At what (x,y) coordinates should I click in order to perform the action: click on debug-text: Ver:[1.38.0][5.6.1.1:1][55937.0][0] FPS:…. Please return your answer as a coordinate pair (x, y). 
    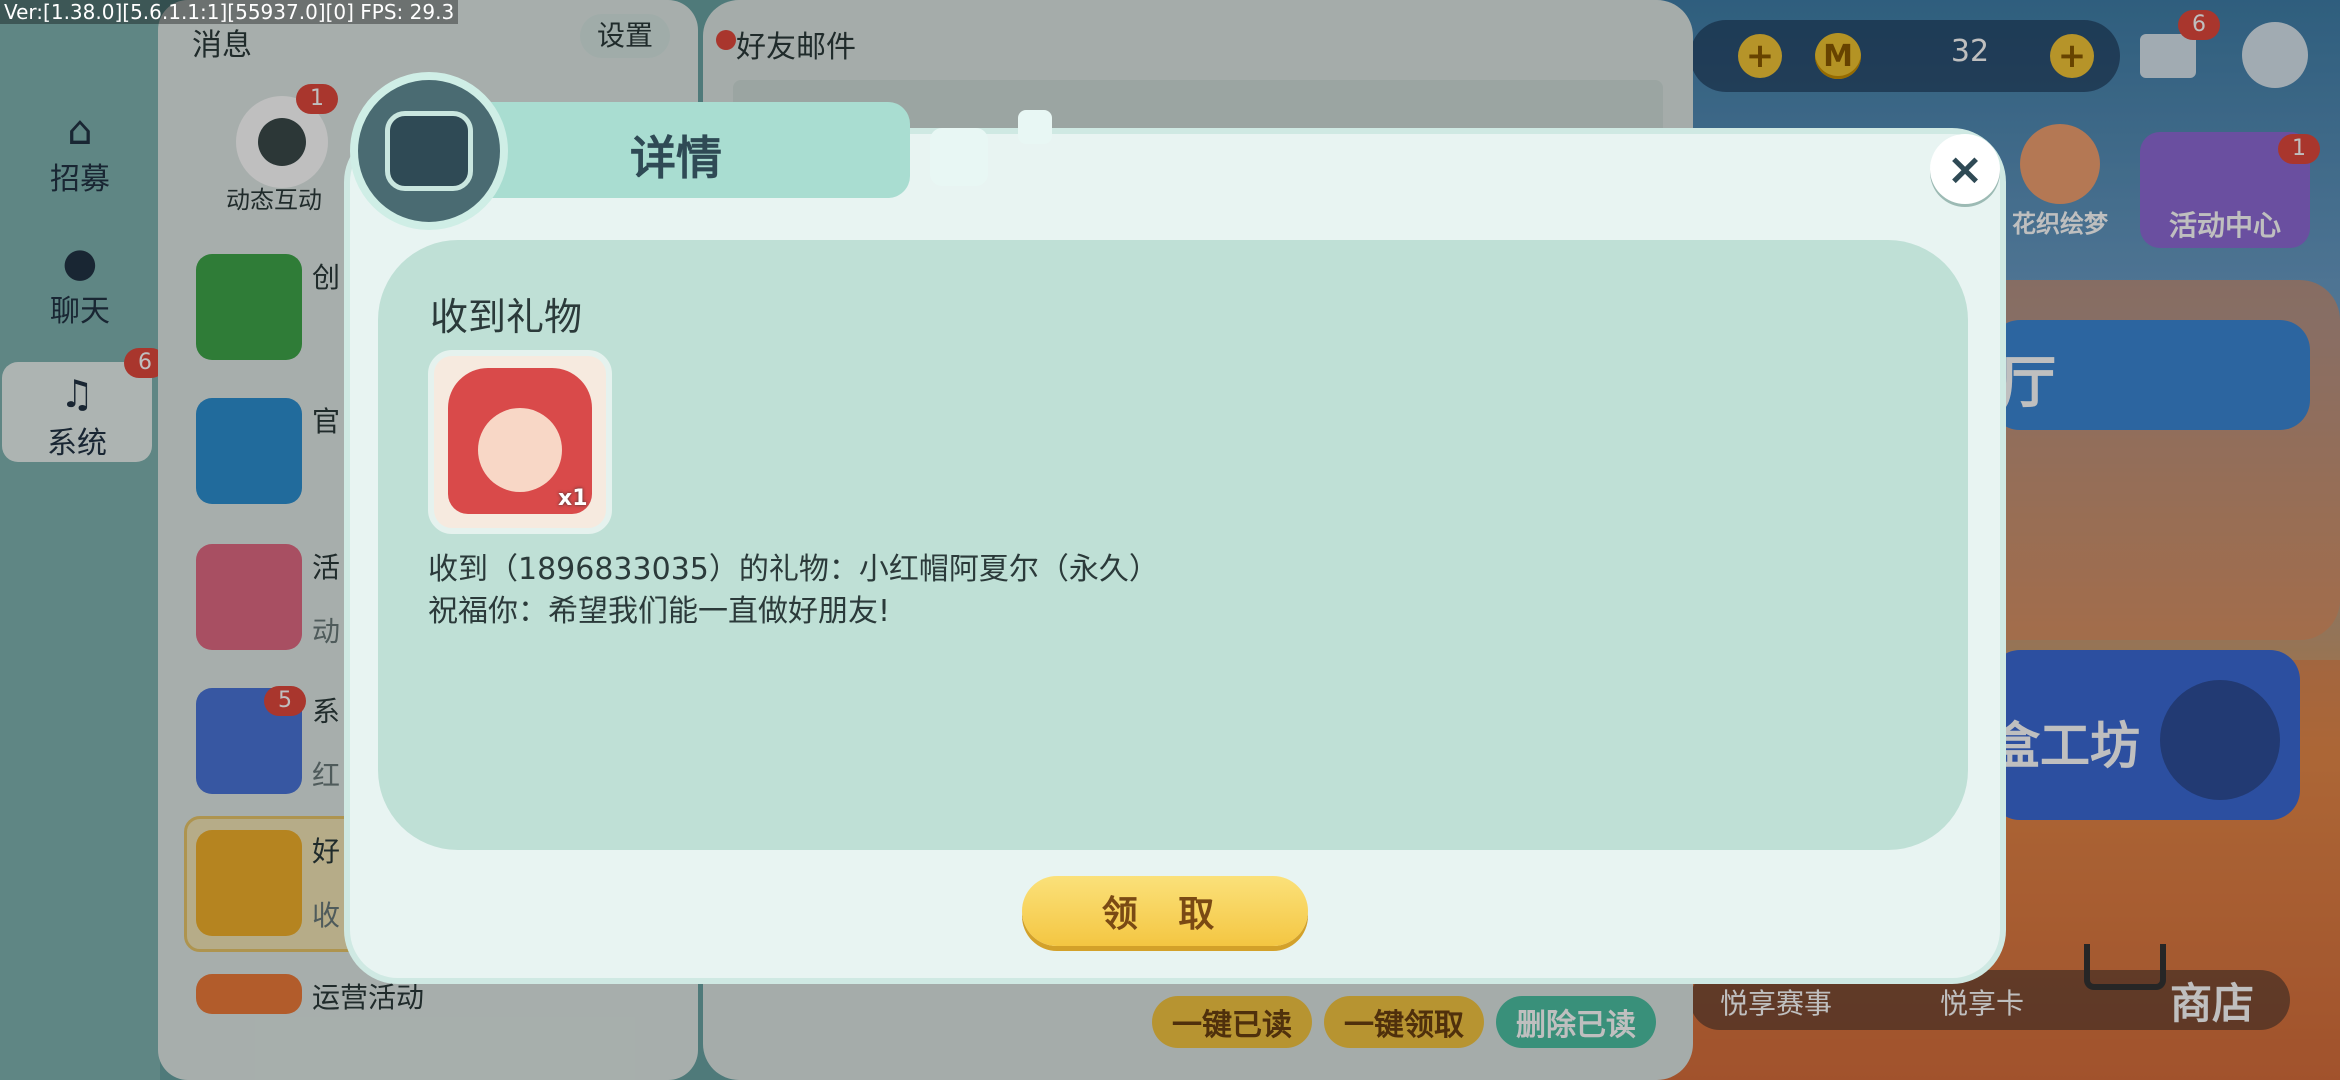
    Looking at the image, I should click on (229, 12).